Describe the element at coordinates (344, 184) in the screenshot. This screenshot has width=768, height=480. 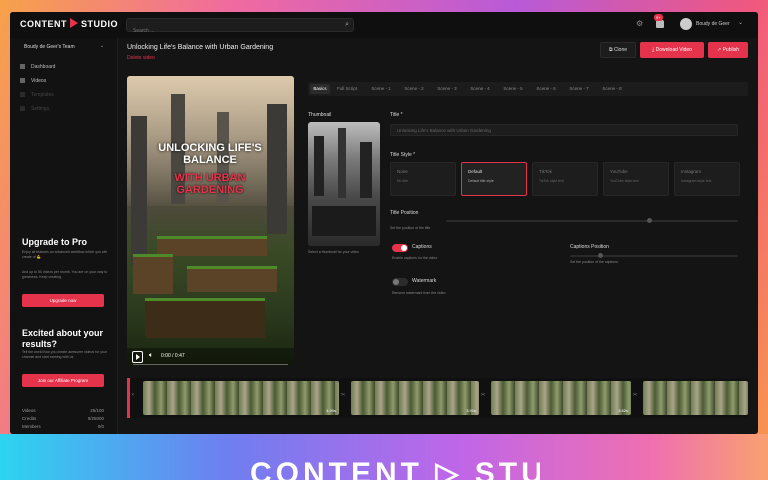
I see `thumbnail-image` at that location.